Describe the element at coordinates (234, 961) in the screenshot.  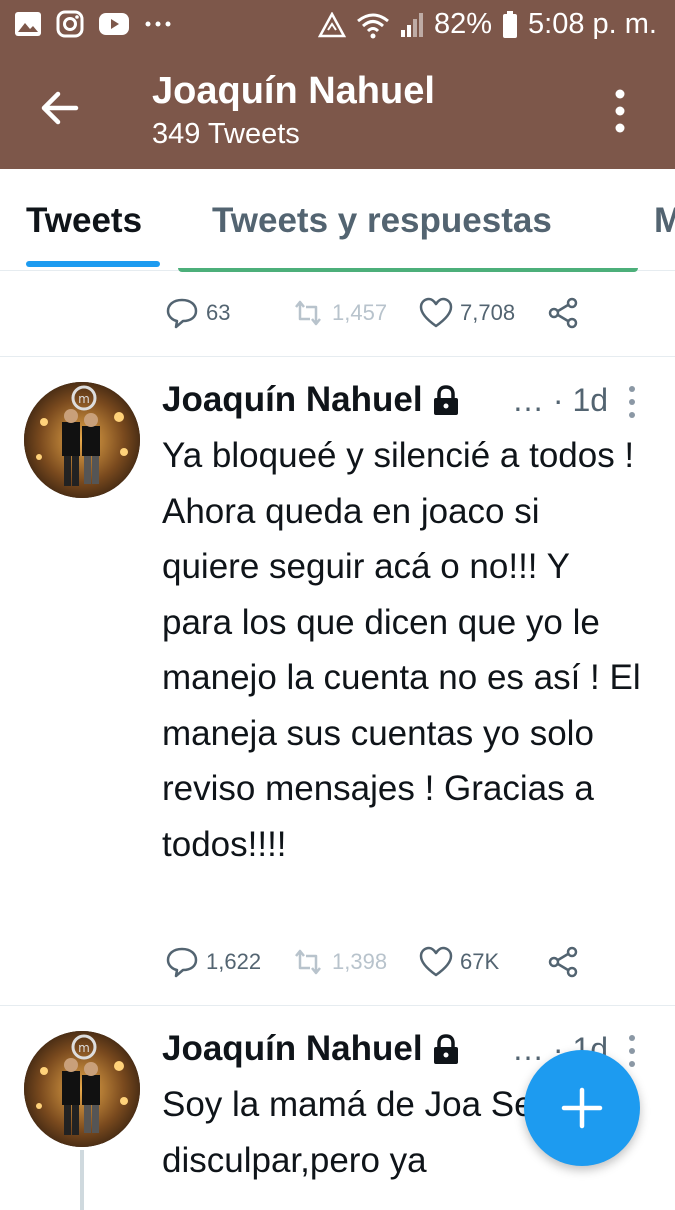
I see `reply-count: 1,622` at that location.